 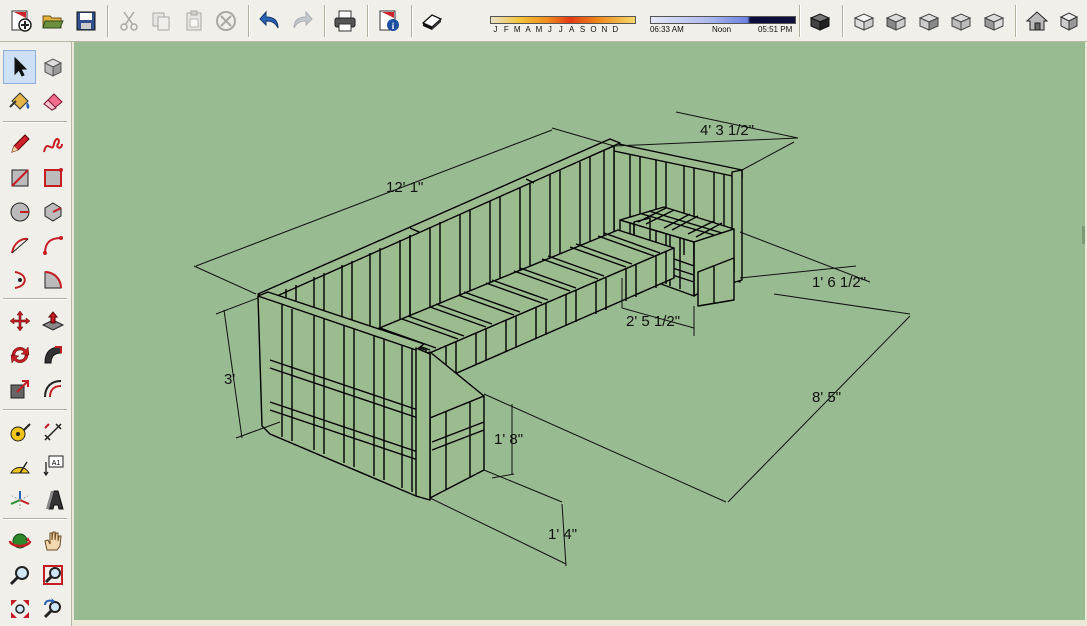 What do you see at coordinates (52, 280) in the screenshot?
I see `pie-icon` at bounding box center [52, 280].